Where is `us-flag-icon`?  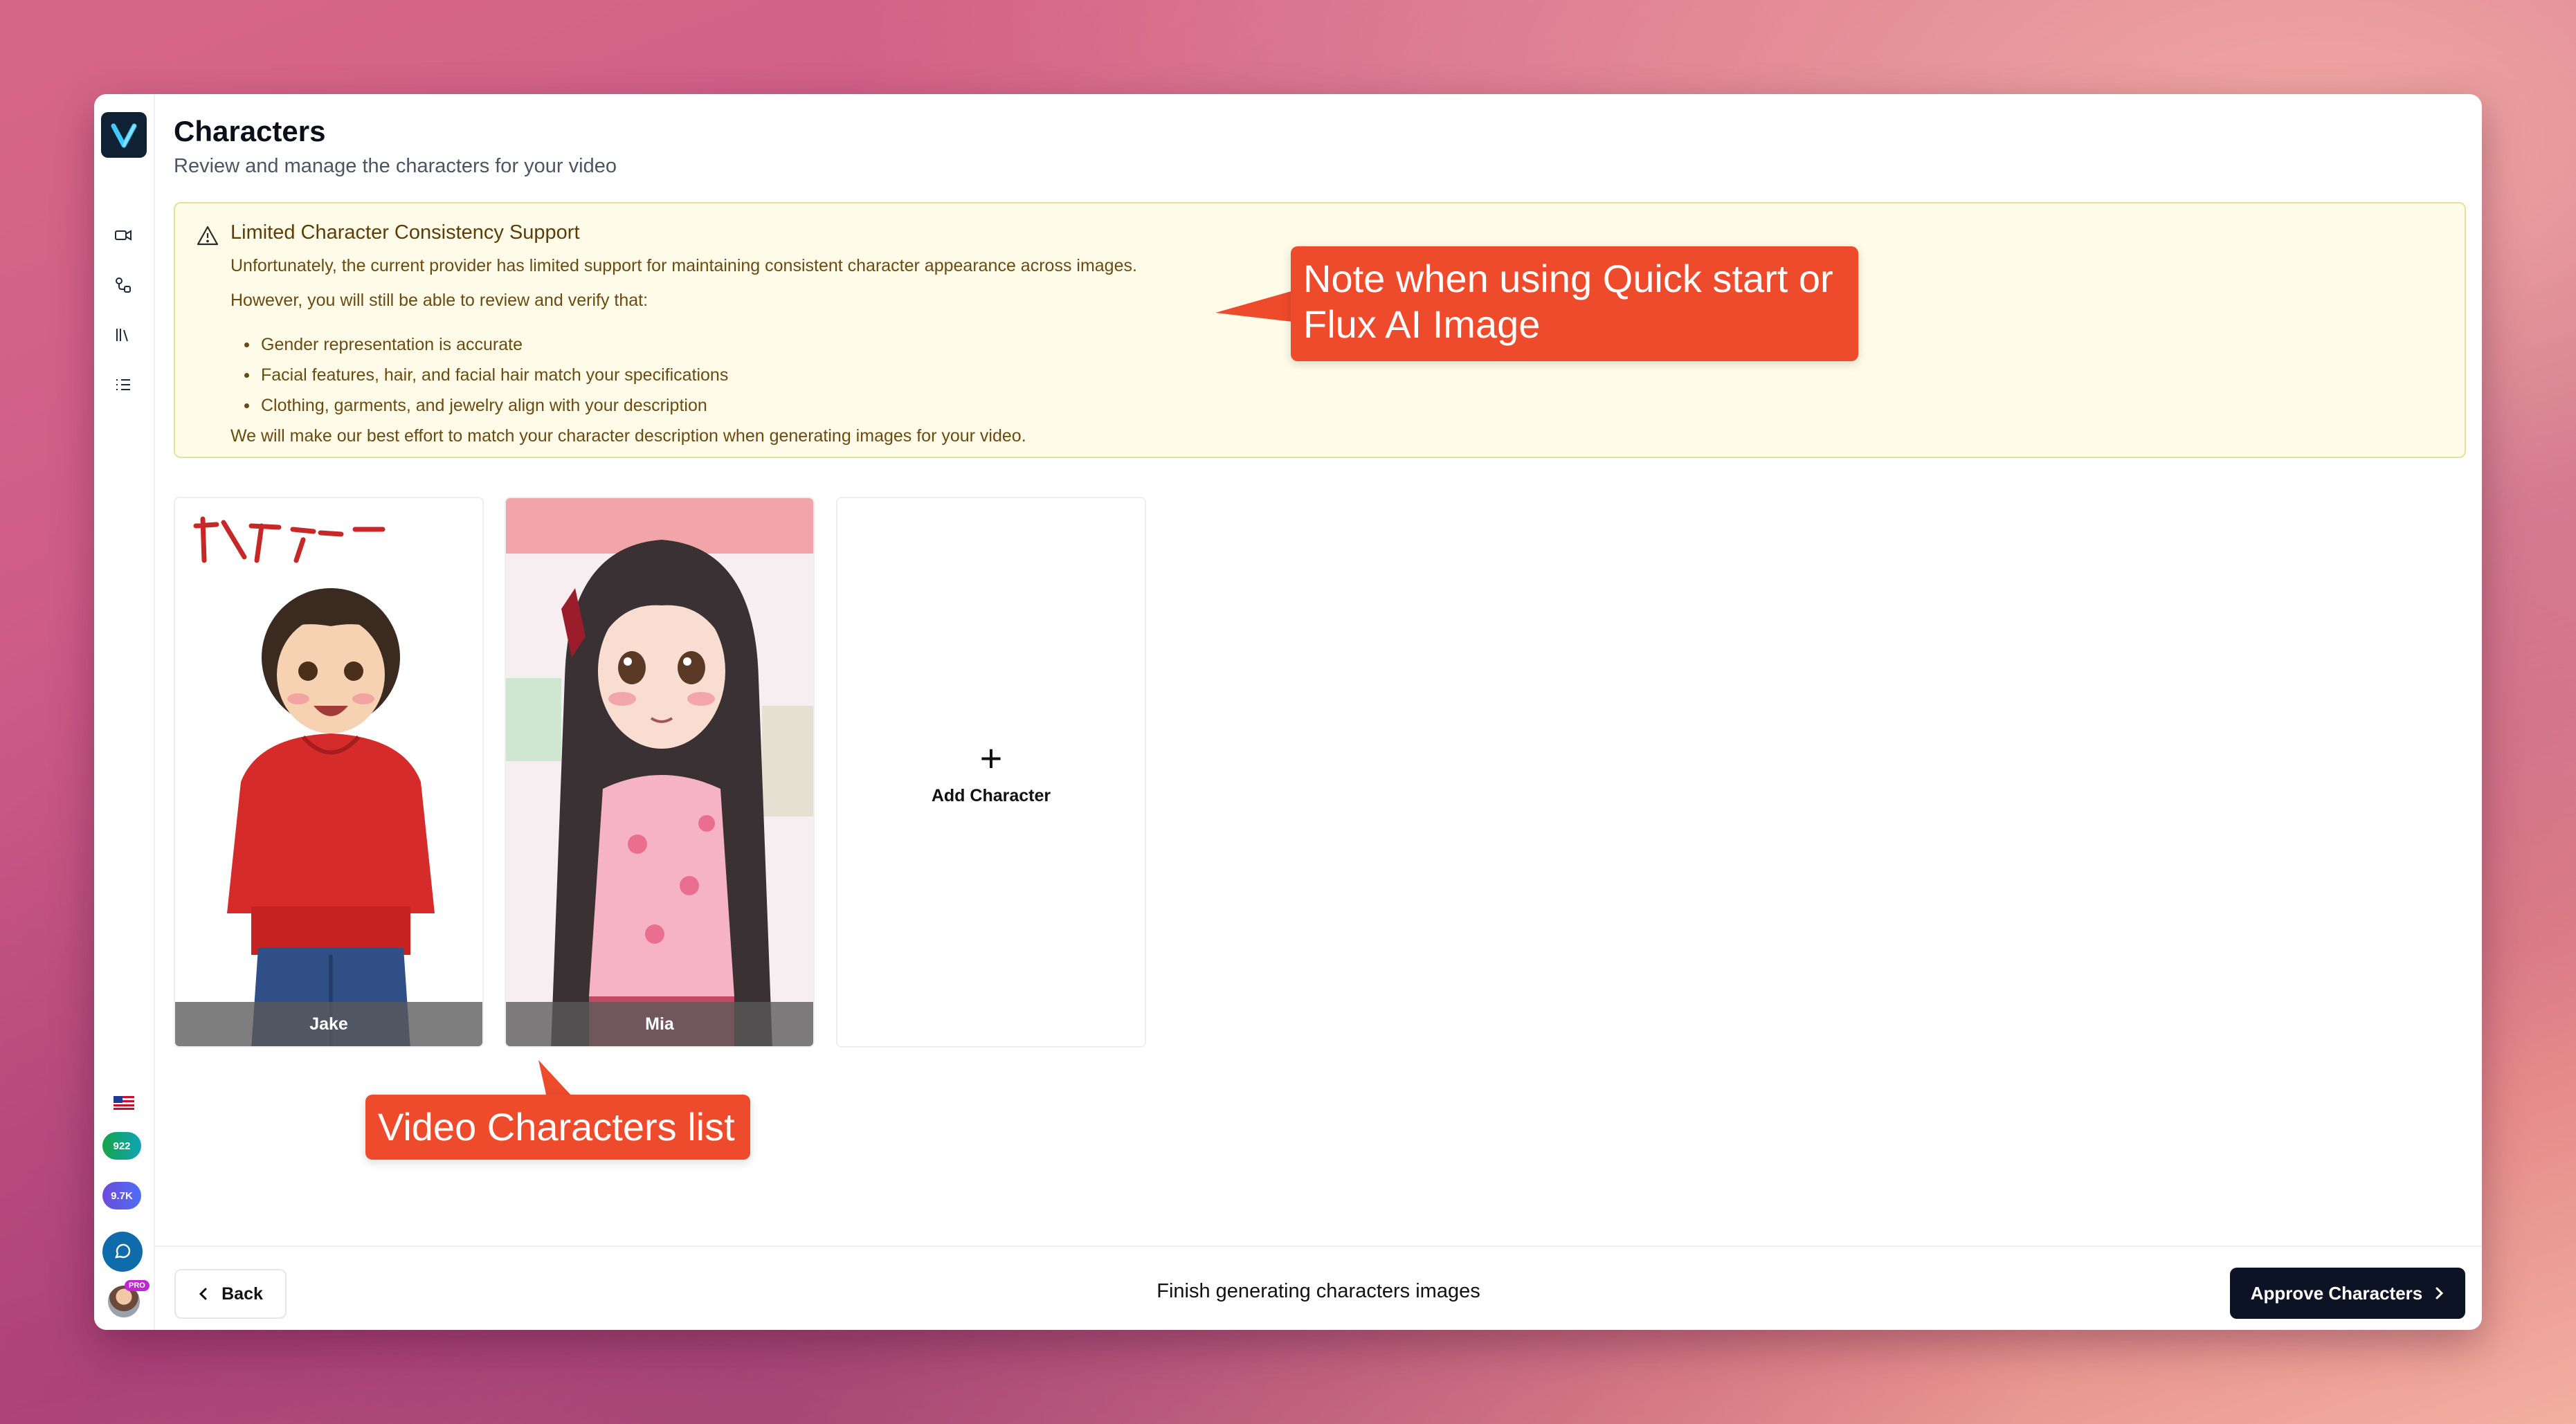 us-flag-icon is located at coordinates (124, 1103).